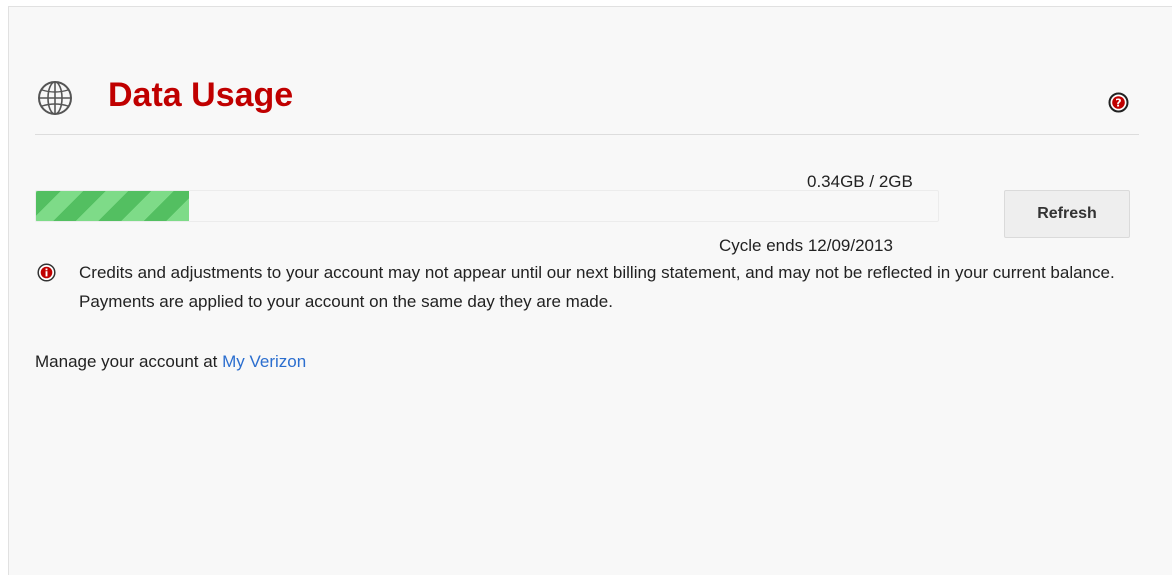  What do you see at coordinates (113, 206) in the screenshot?
I see `data-usage-progress-fill` at bounding box center [113, 206].